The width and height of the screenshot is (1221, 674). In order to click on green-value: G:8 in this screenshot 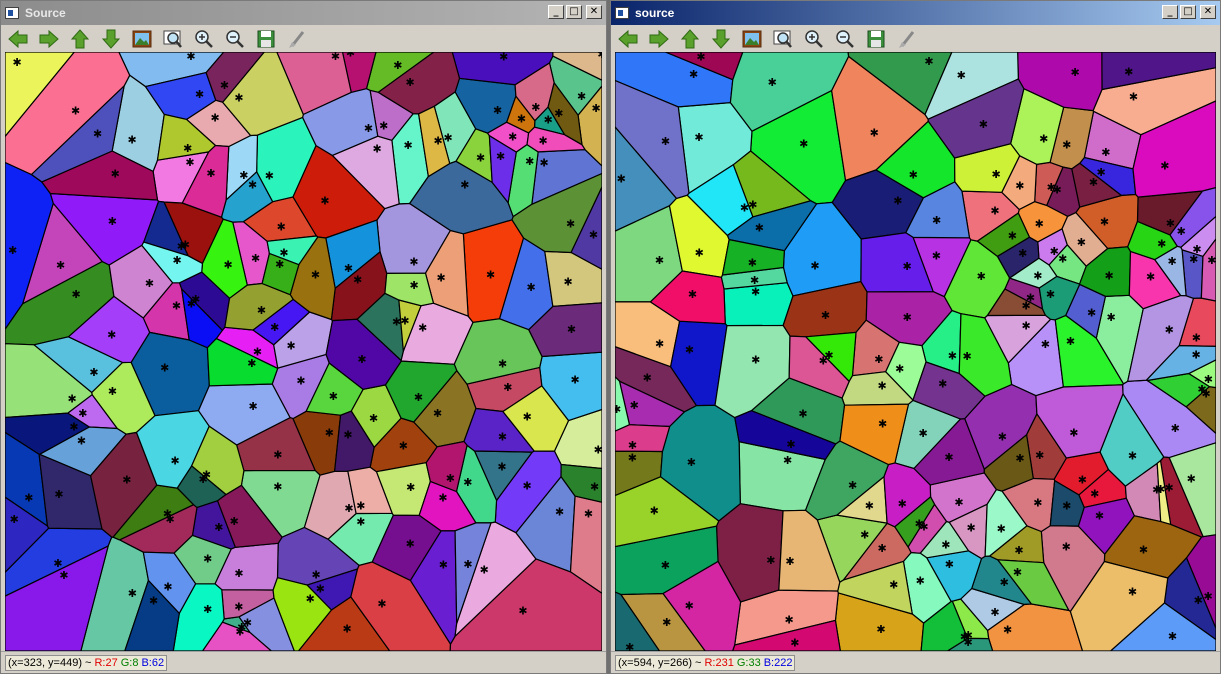, I will do `click(129, 662)`.